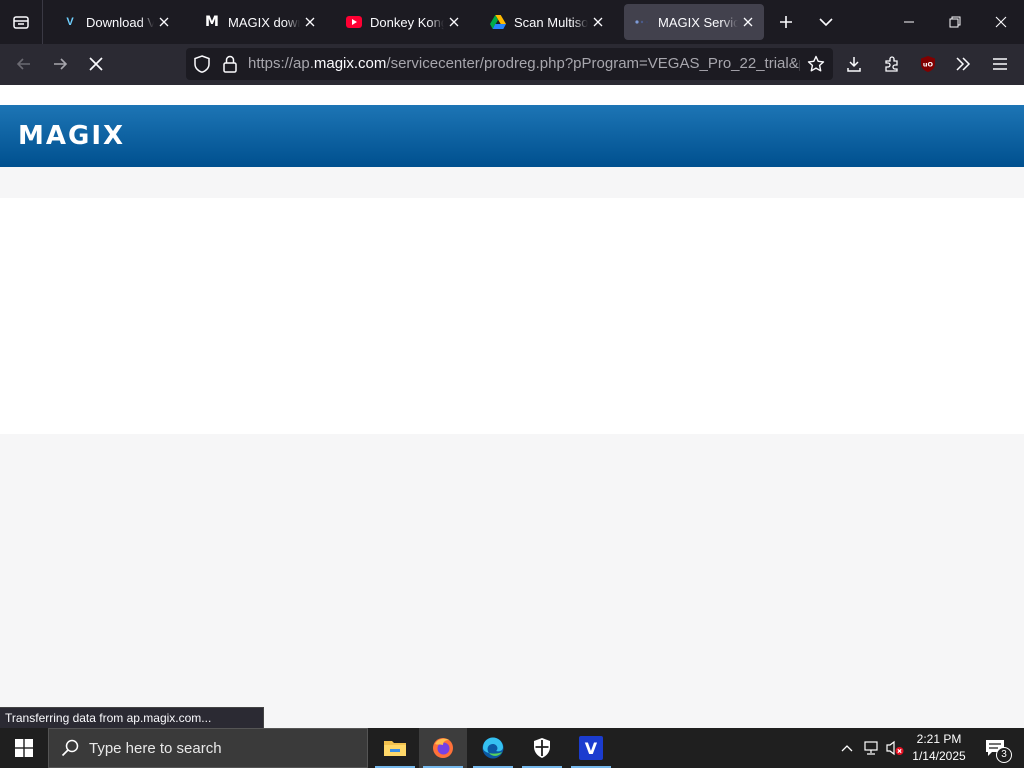  I want to click on hamburger-menu-icon, so click(1000, 64).